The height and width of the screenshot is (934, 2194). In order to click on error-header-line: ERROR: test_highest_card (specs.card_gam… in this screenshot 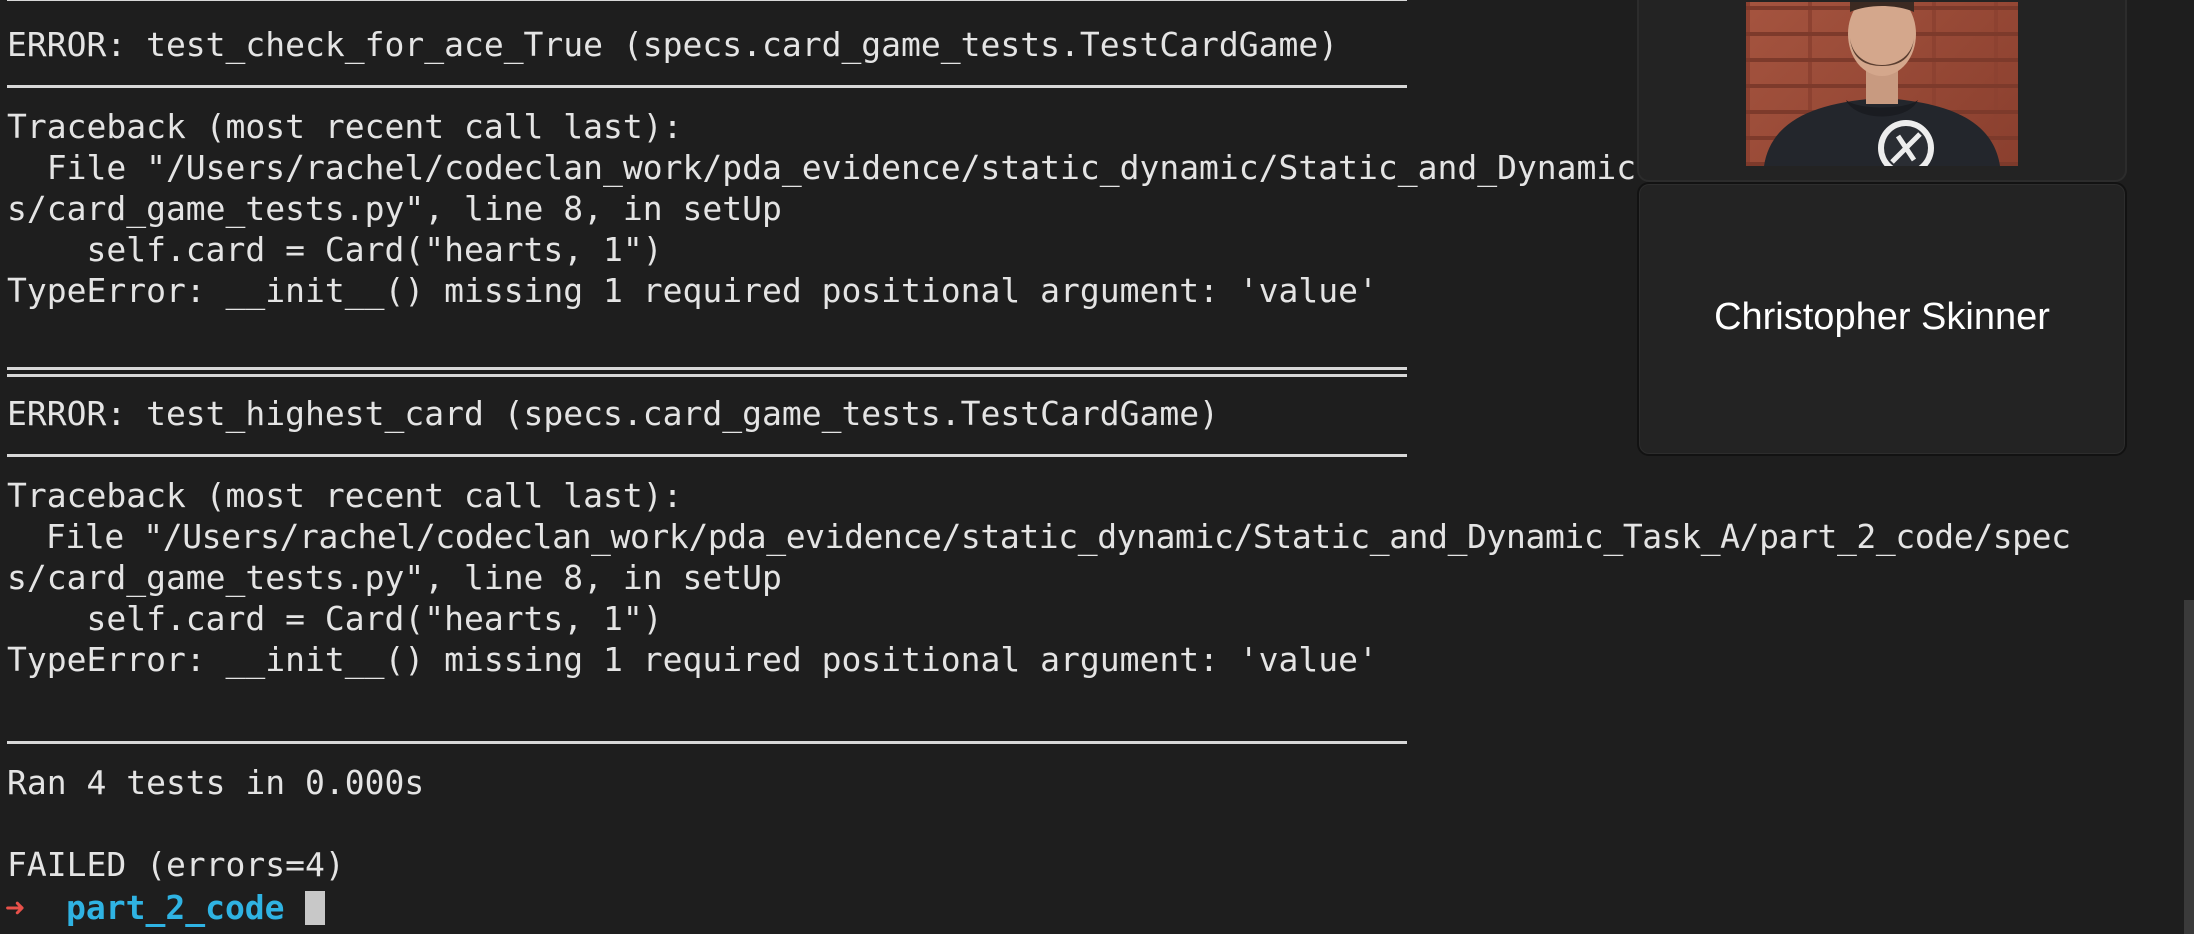, I will do `click(613, 413)`.